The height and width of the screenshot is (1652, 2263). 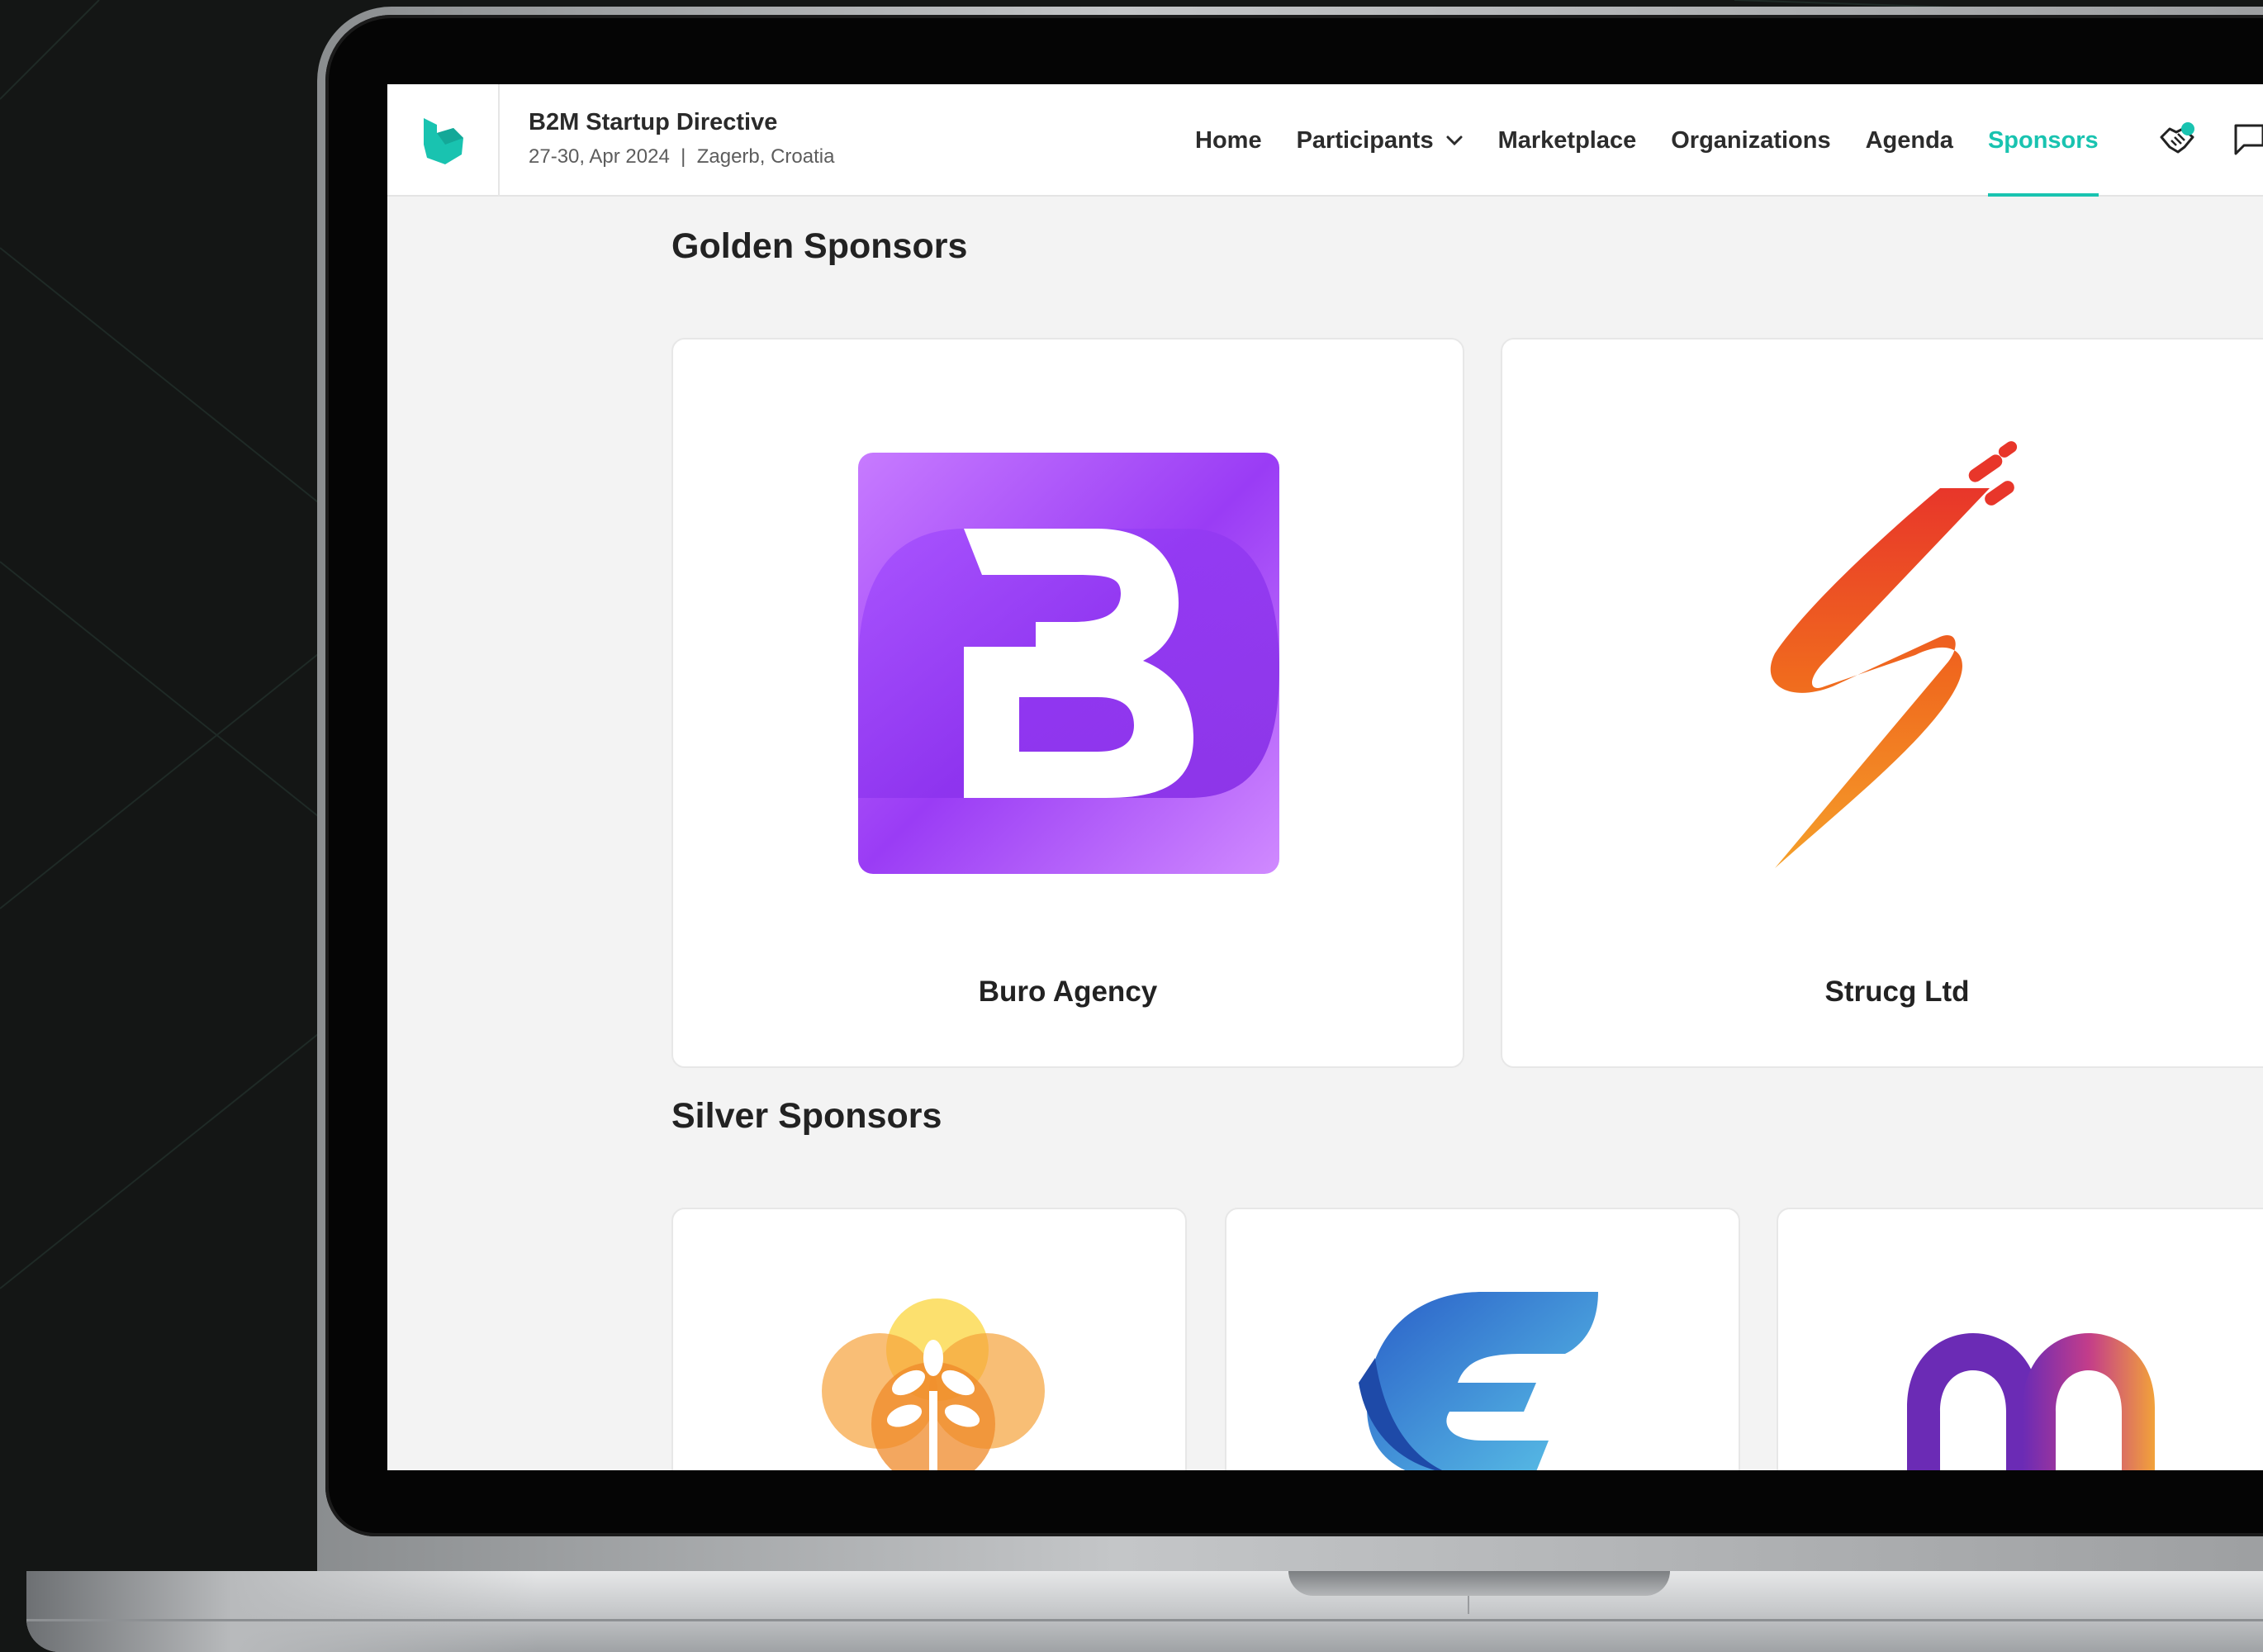 I want to click on nav-participants: Participants, so click(x=1380, y=140).